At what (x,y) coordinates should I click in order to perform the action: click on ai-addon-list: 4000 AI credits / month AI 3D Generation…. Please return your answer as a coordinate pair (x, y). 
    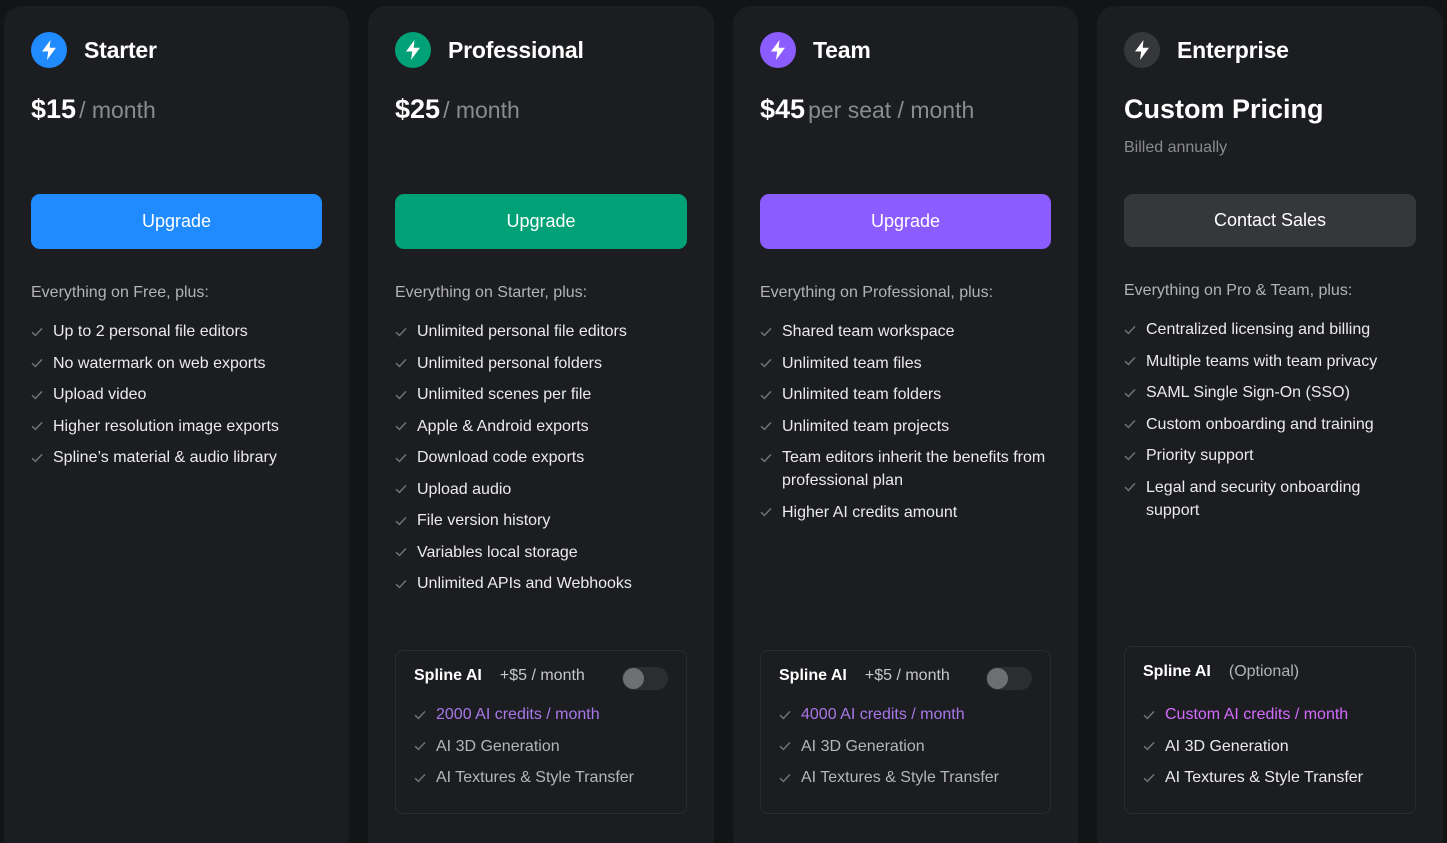
    Looking at the image, I should click on (909, 750).